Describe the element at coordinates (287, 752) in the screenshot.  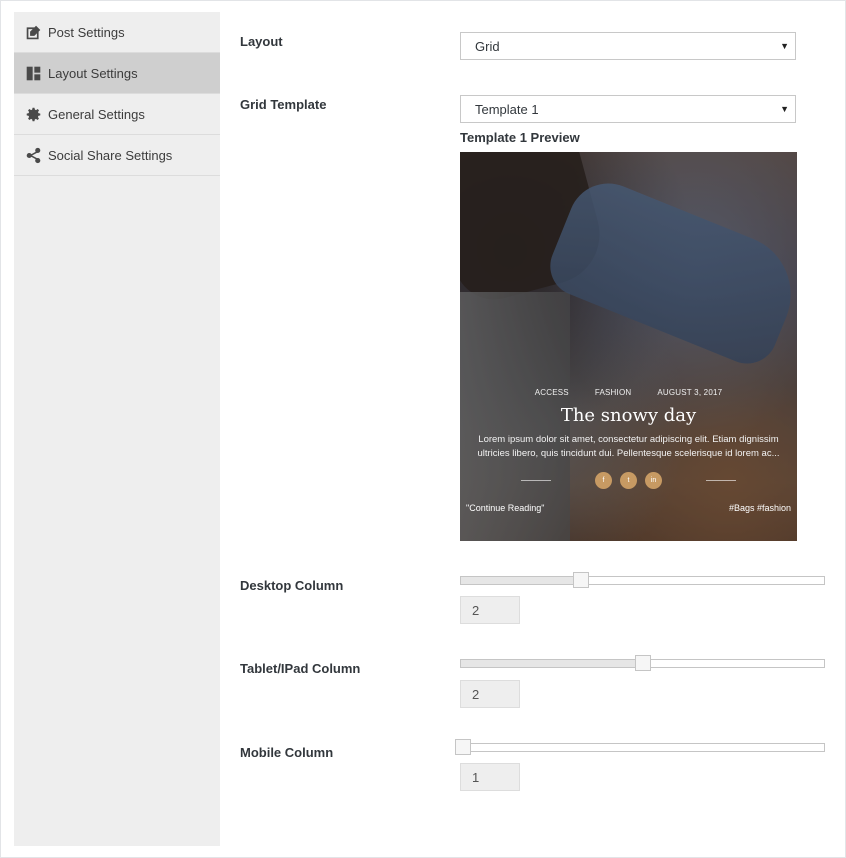
I see `mobile-column-label: Mobile Column` at that location.